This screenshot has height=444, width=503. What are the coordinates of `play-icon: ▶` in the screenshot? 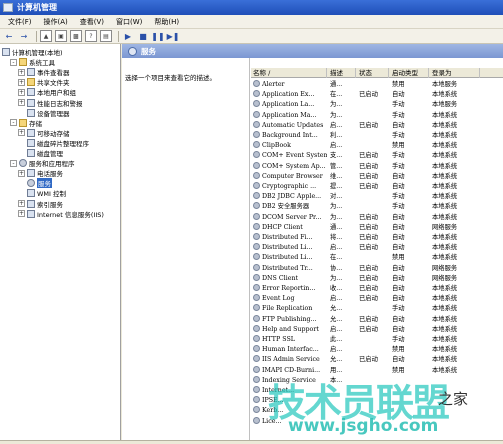 It's located at (128, 36).